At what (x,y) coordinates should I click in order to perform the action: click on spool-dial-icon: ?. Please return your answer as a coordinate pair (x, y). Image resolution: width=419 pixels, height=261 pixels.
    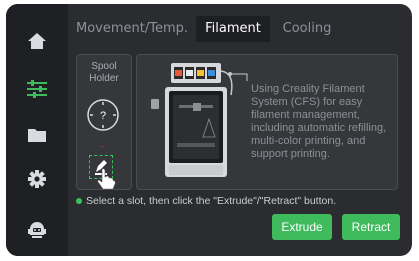
    Looking at the image, I should click on (103, 115).